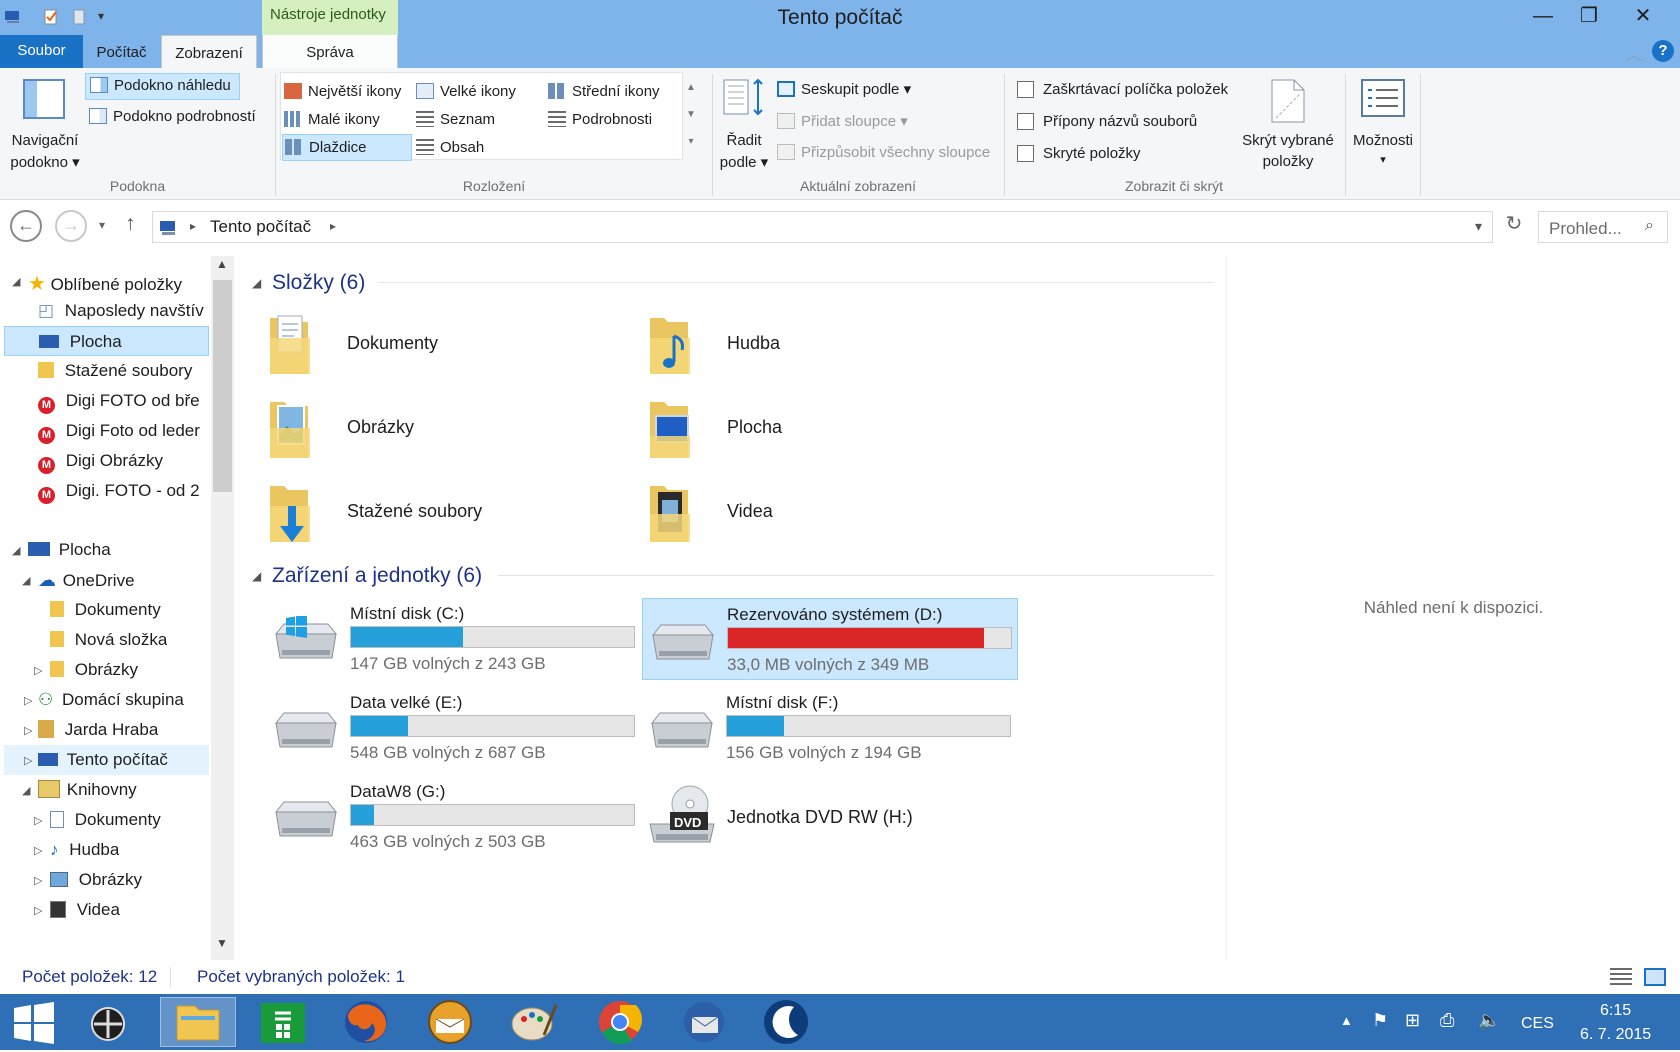 This screenshot has height=1052, width=1680. What do you see at coordinates (377, 576) in the screenshot?
I see `section-header-devices: Zařízení a jednotky (6)` at bounding box center [377, 576].